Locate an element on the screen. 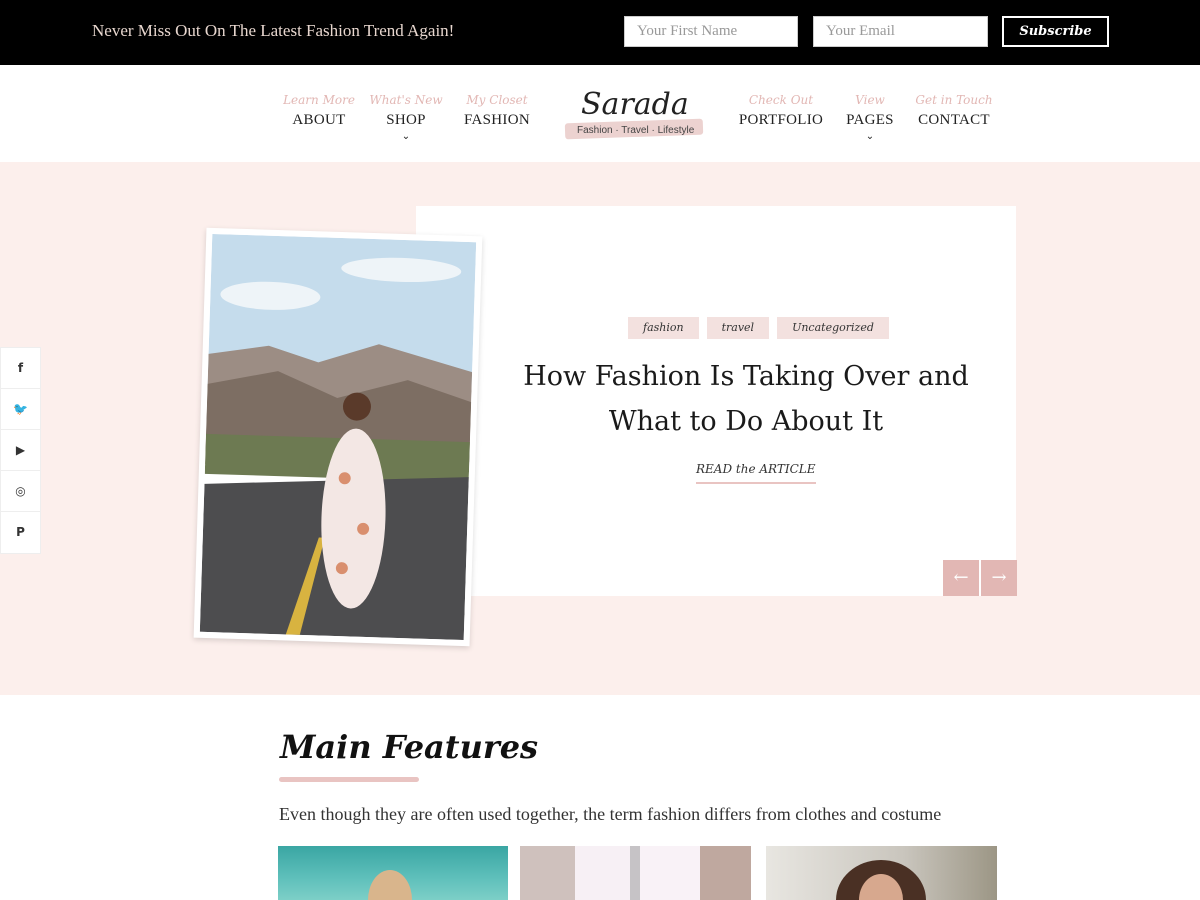  tag-uncategorized: Uncategorized is located at coordinates (833, 328).